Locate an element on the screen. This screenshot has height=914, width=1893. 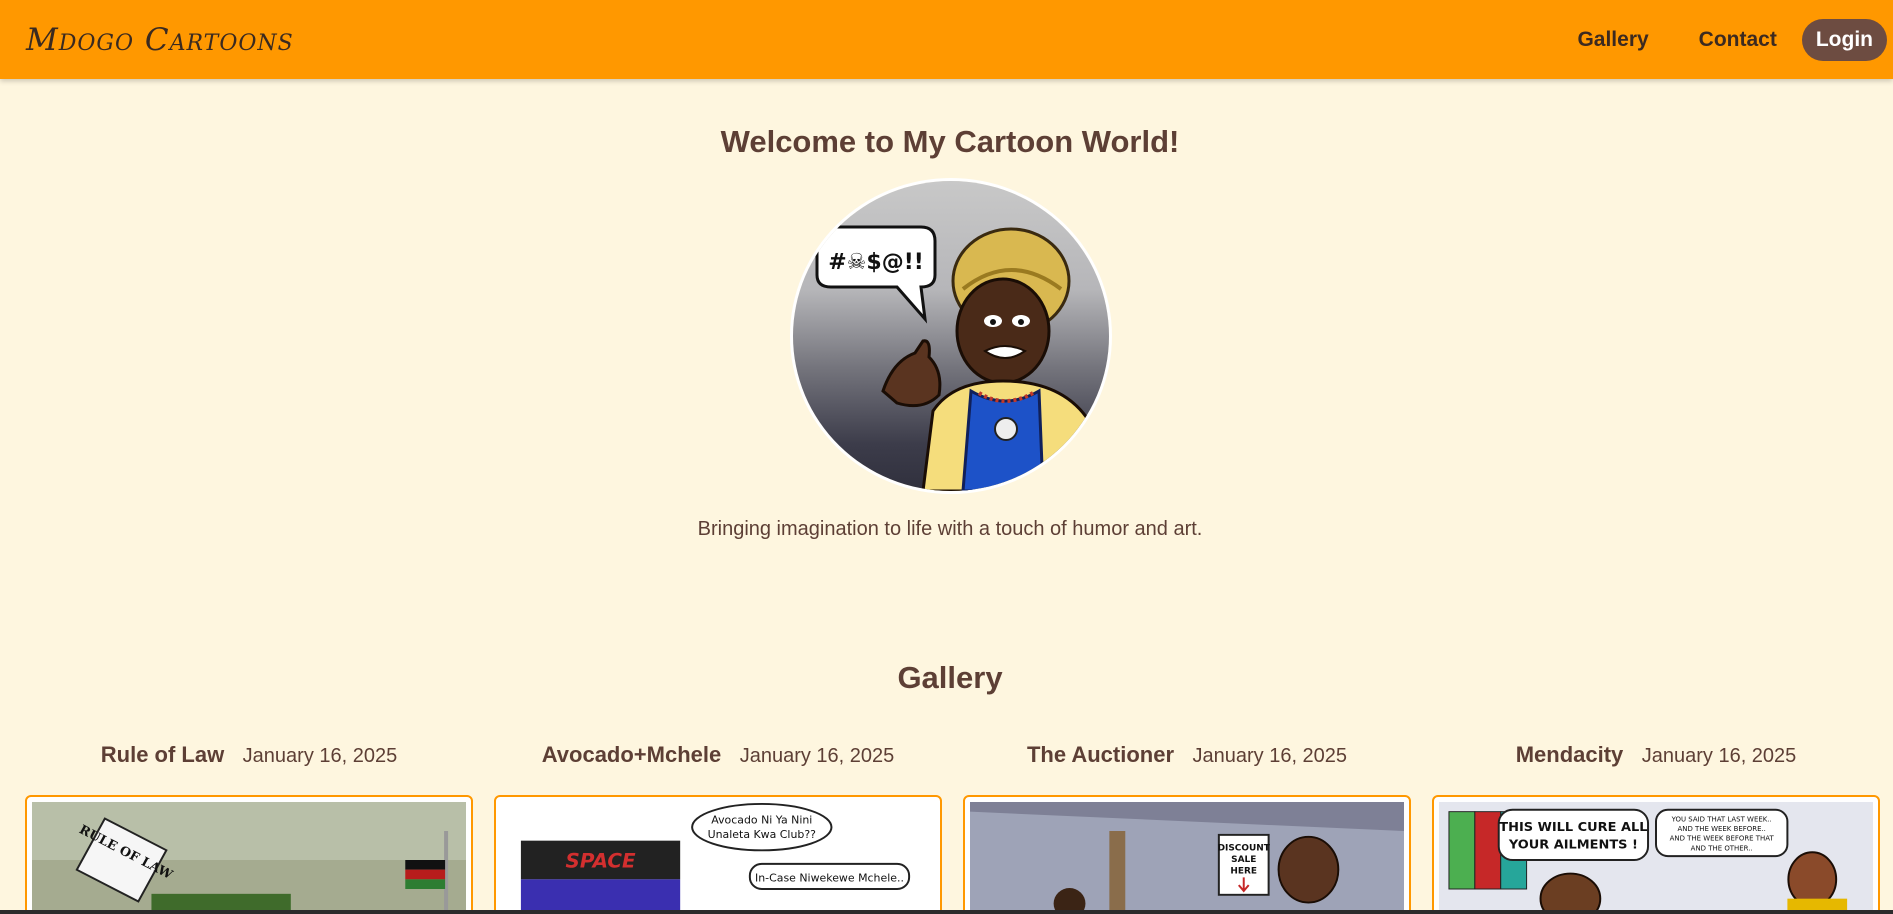
nav-links: Gallery Contact Login is located at coordinates (1732, 39).